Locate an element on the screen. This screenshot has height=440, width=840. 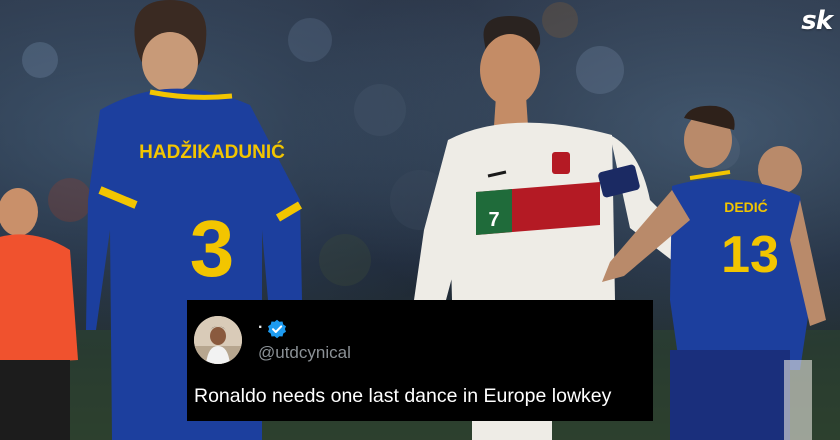
right-player-name: DEDIĆ is located at coordinates (746, 206).